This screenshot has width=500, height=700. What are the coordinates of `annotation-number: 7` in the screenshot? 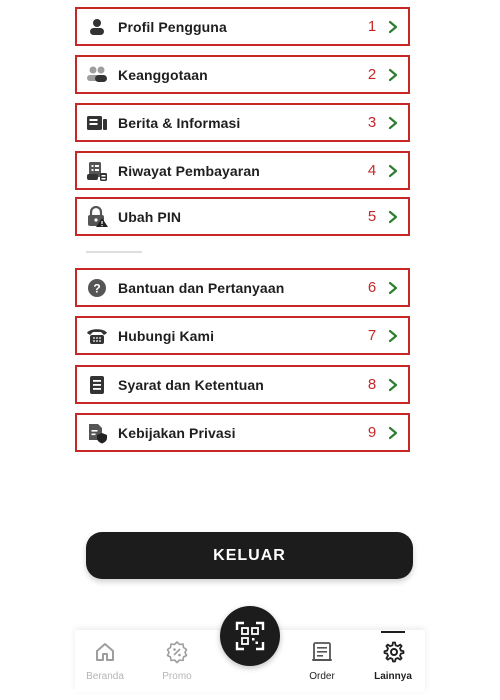 It's located at (372, 335).